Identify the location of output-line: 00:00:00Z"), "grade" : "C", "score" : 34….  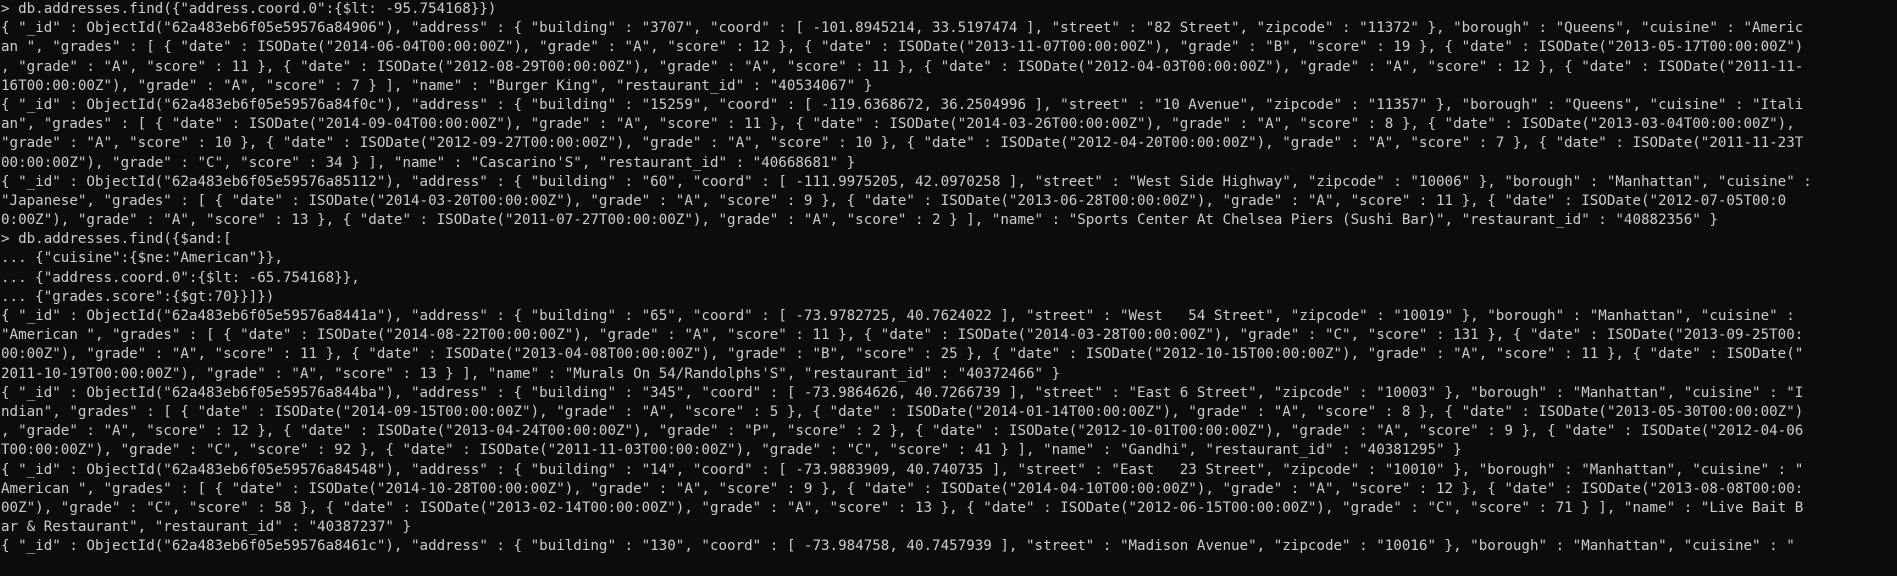
(428, 162).